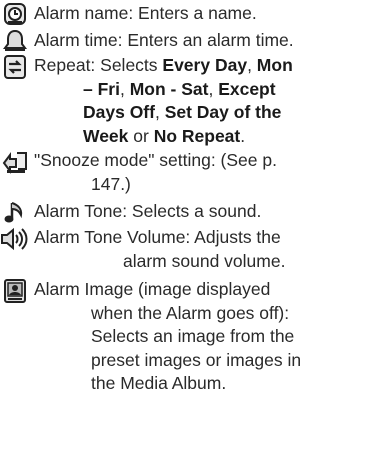  What do you see at coordinates (223, 112) in the screenshot?
I see `option-set-day-of-week: Set Day of the` at bounding box center [223, 112].